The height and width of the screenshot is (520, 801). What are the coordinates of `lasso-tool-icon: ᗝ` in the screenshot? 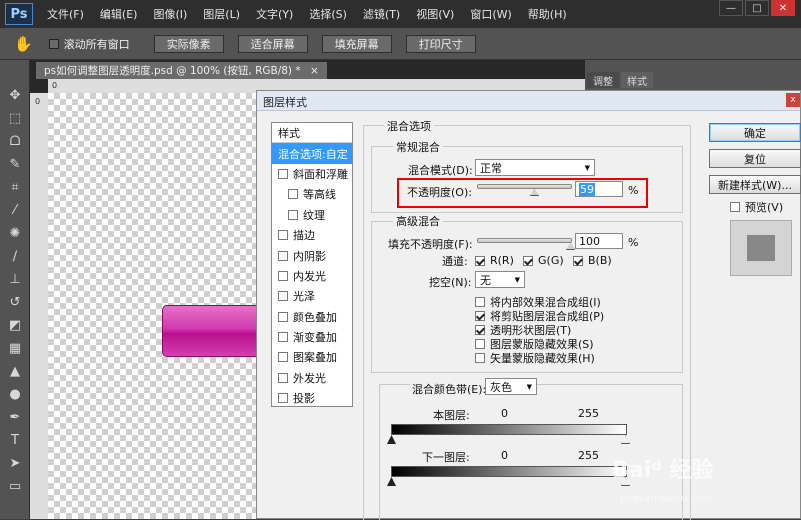 It's located at (15, 141).